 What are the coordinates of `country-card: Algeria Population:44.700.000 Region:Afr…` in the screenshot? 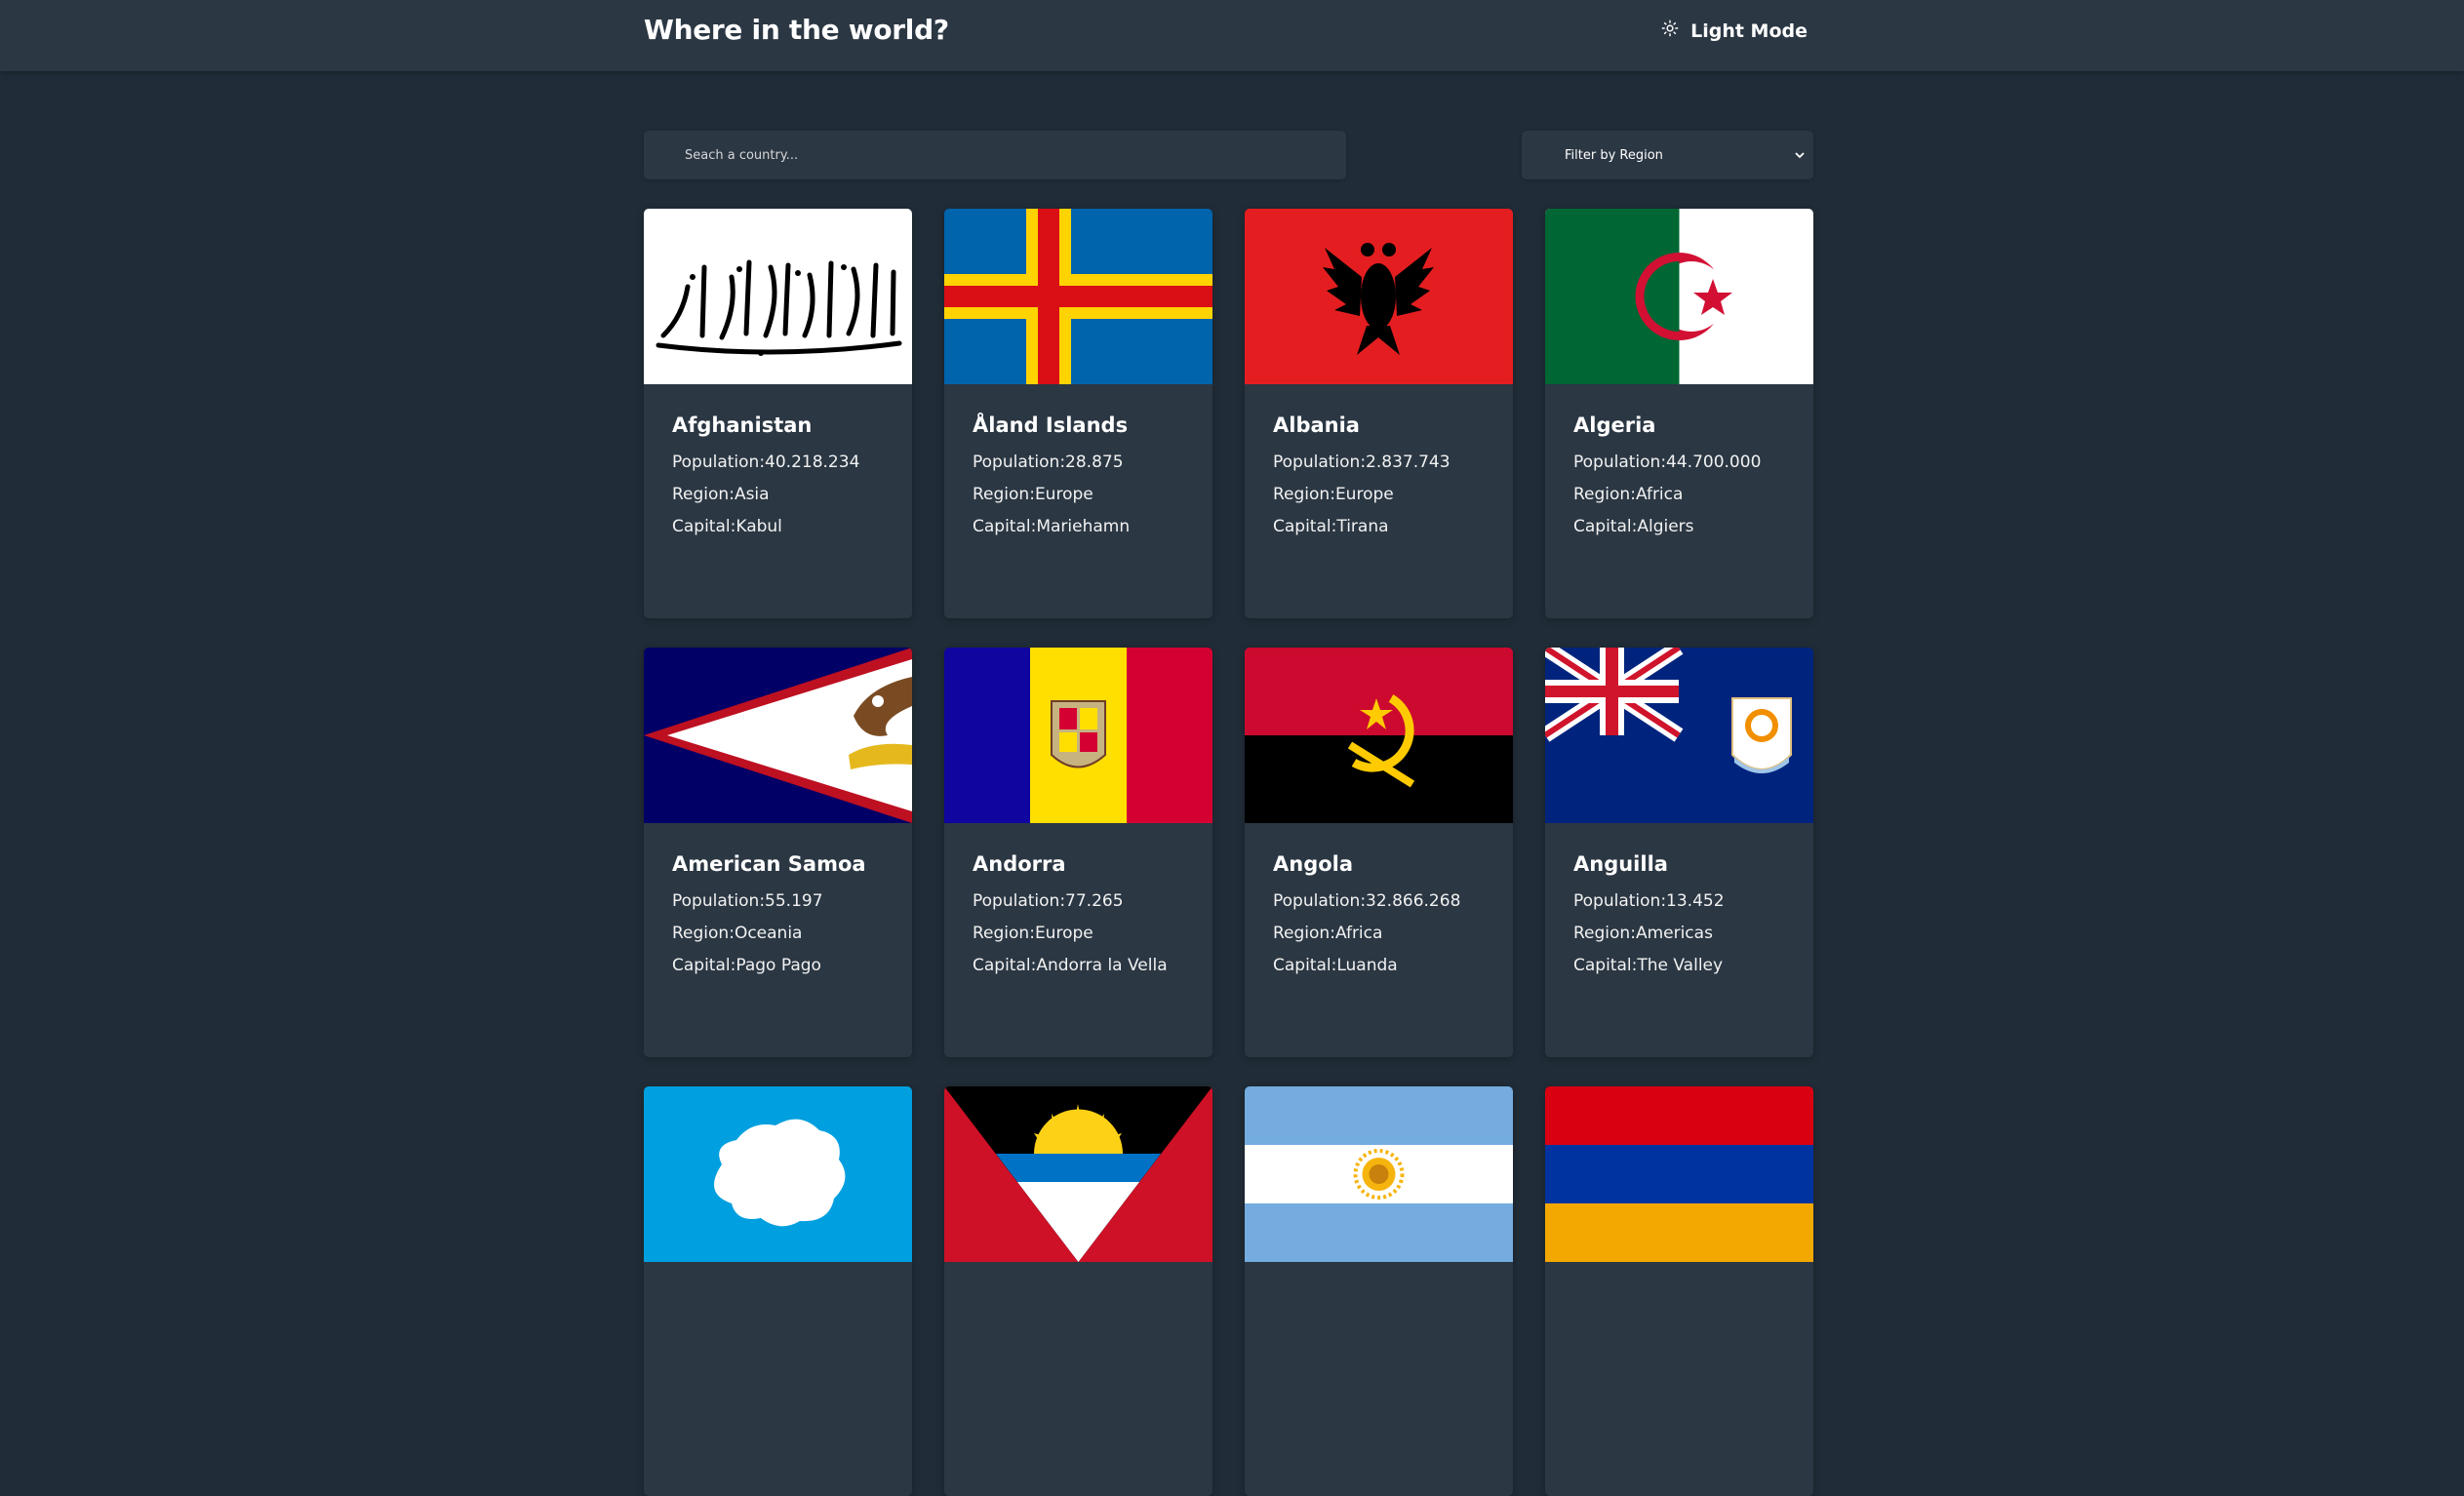 It's located at (1679, 413).